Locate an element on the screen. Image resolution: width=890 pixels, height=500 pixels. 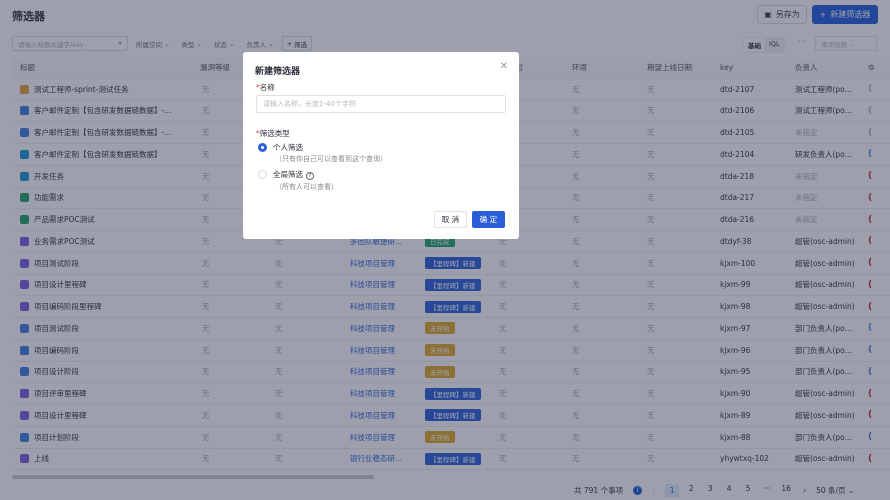
name-label: *名称 is located at coordinates (265, 87).